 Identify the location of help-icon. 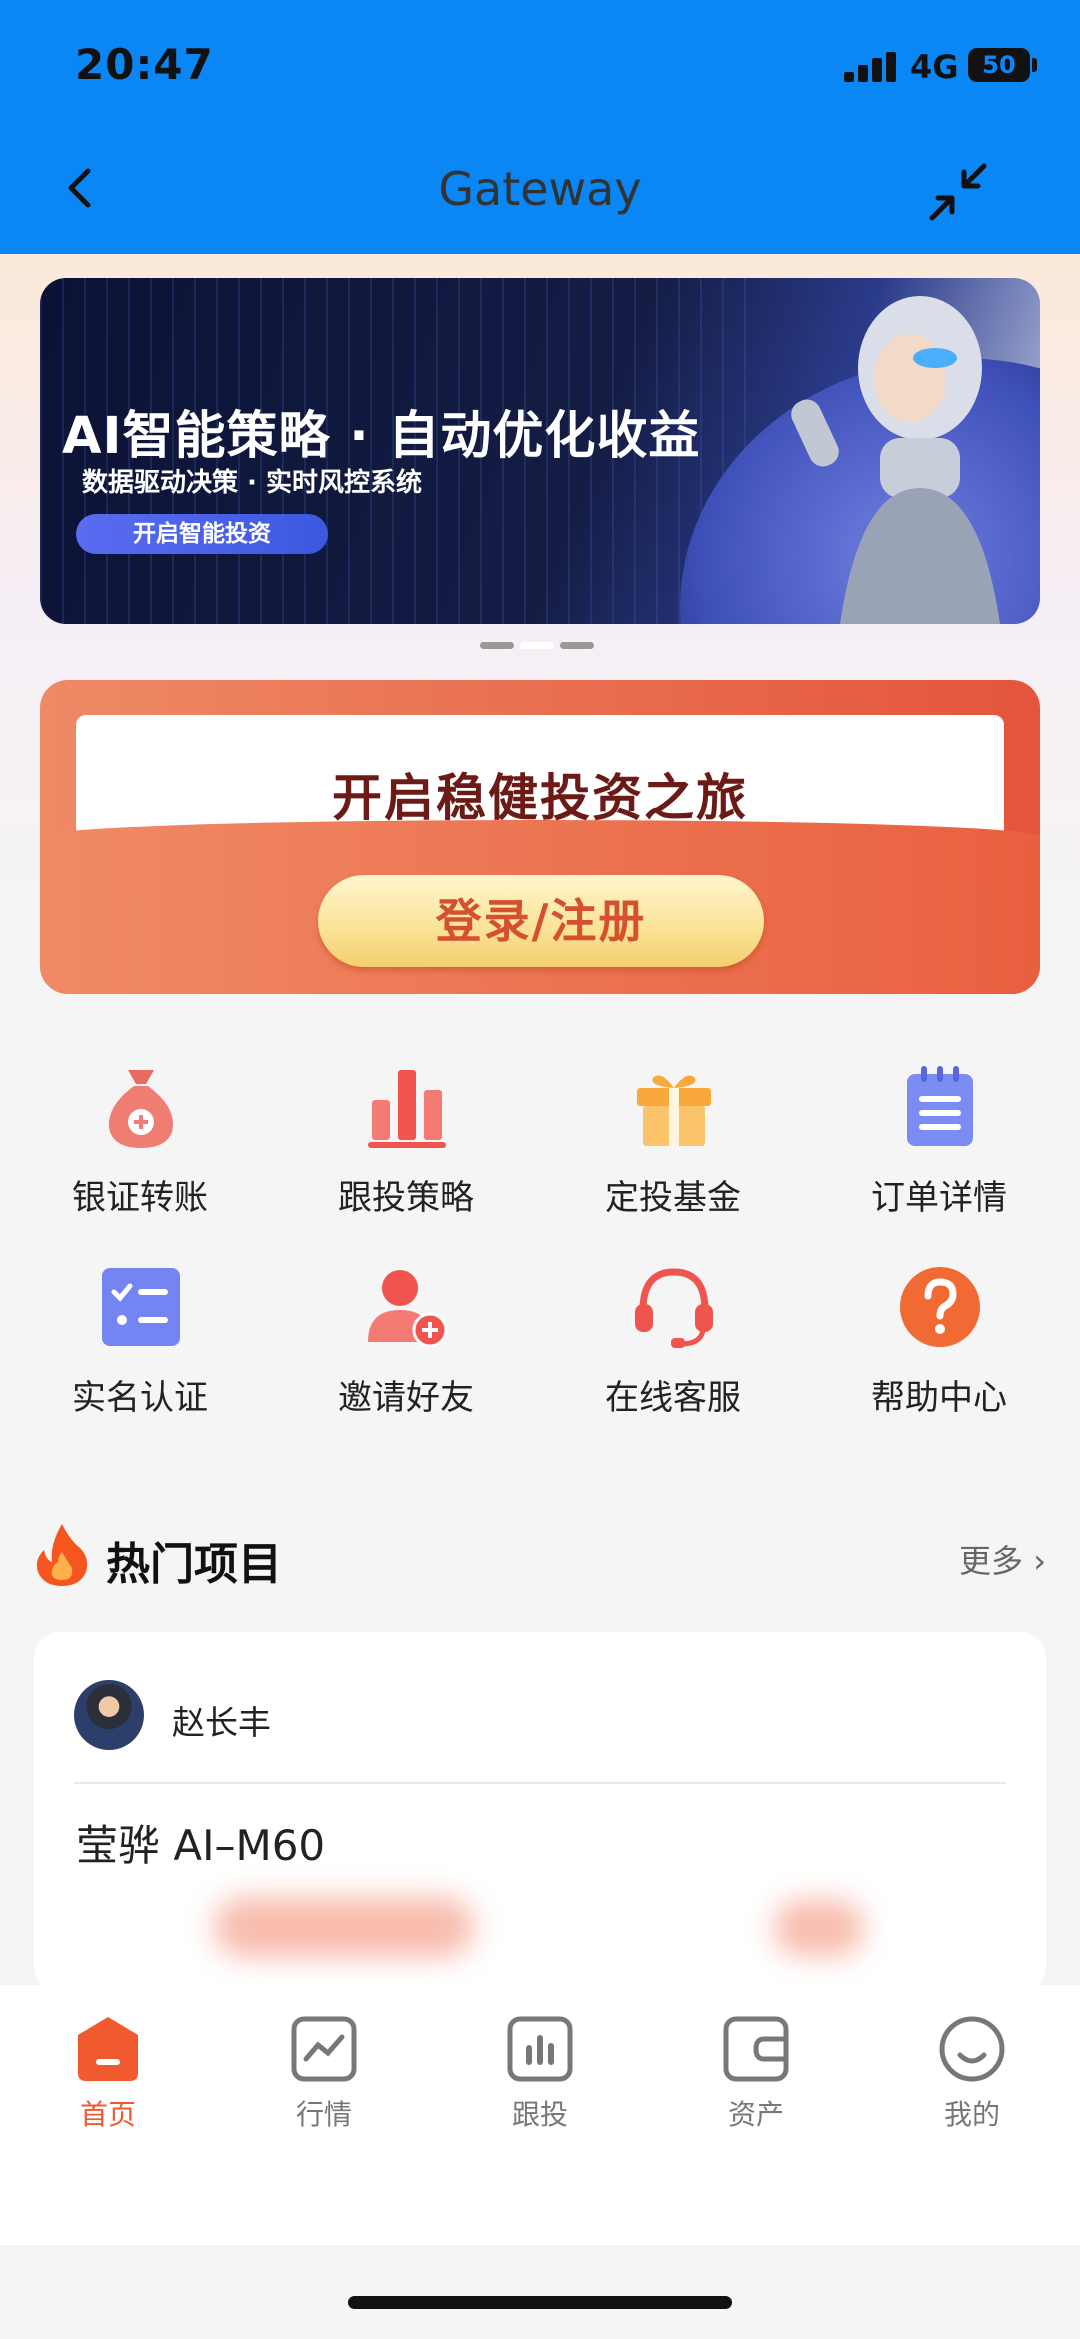
(940, 1307).